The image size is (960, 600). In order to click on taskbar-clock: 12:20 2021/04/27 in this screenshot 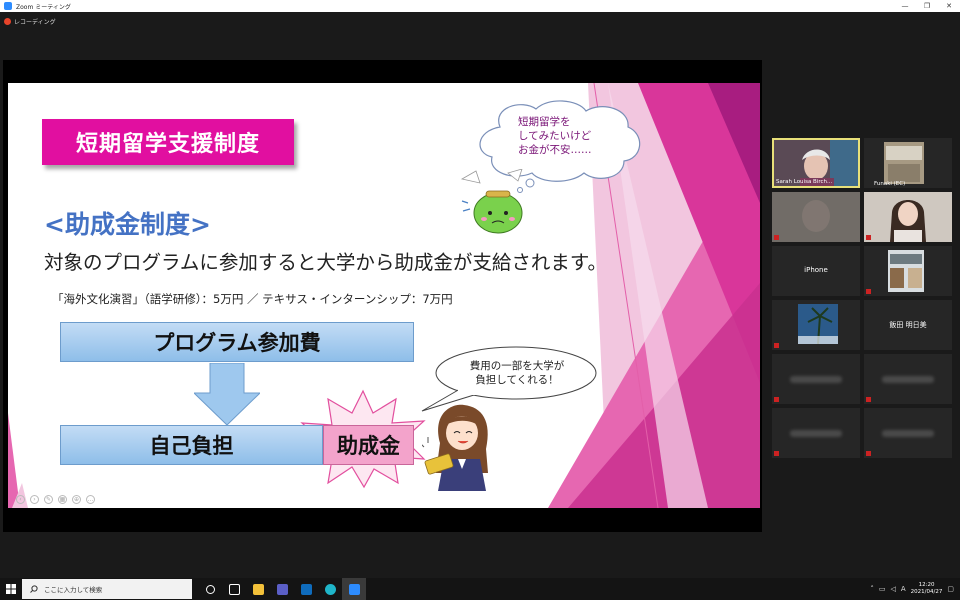, I will do `click(927, 589)`.